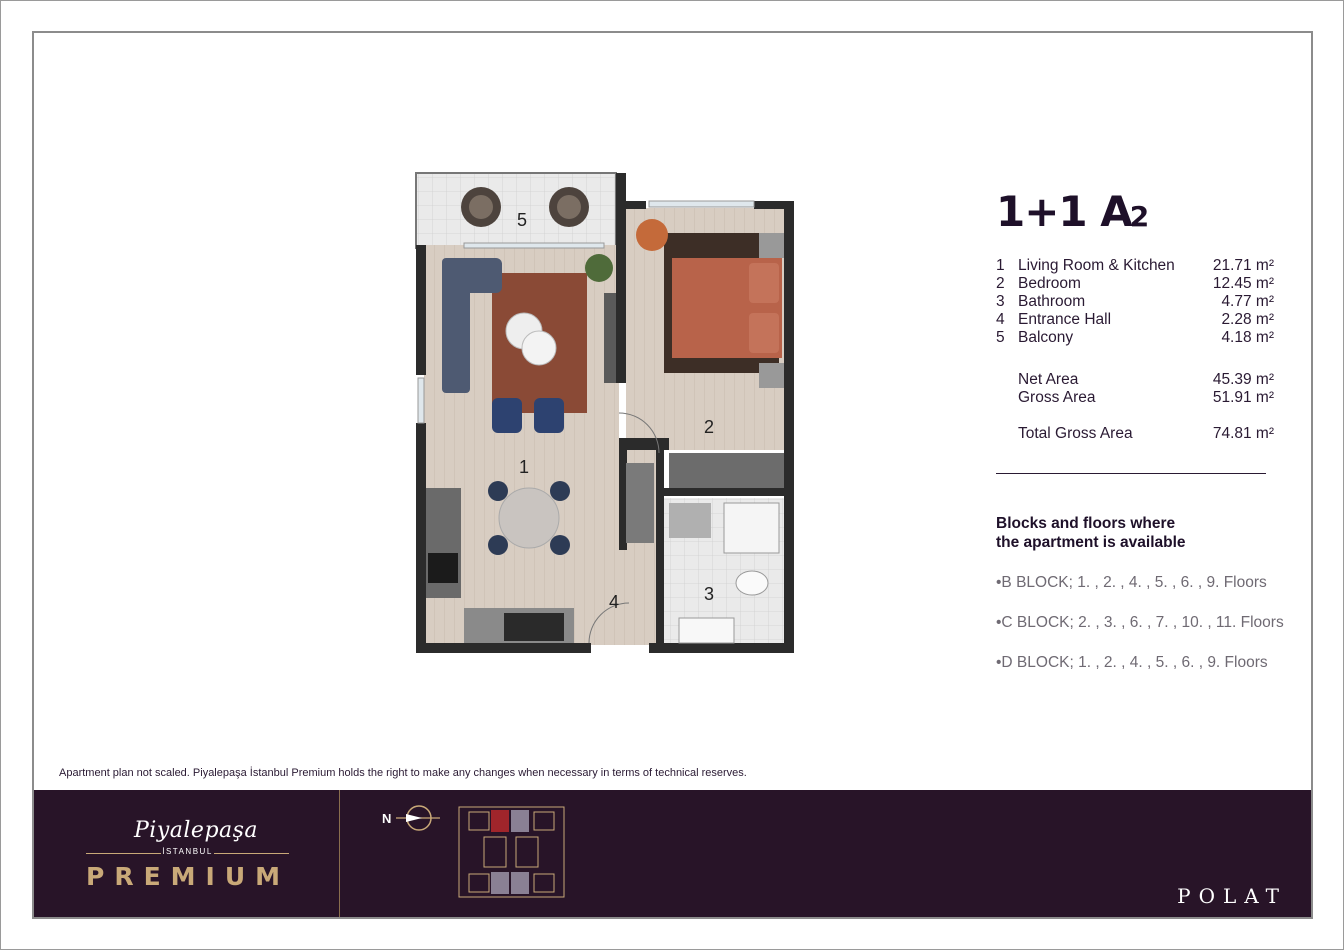 The width and height of the screenshot is (1344, 950). Describe the element at coordinates (188, 876) in the screenshot. I see `logo-brand: PREMIUM` at that location.